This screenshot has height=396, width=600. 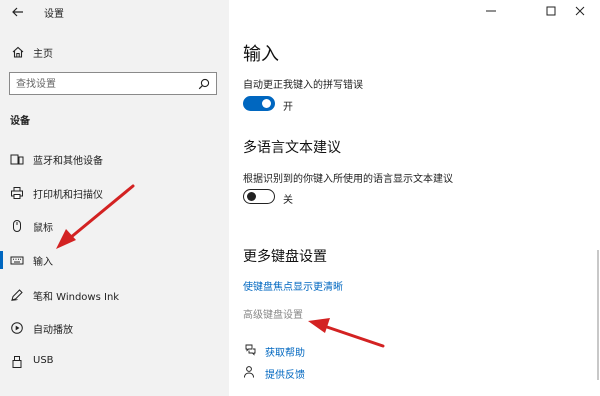 I want to click on sidebar-item-label: 鼠标, so click(x=43, y=228).